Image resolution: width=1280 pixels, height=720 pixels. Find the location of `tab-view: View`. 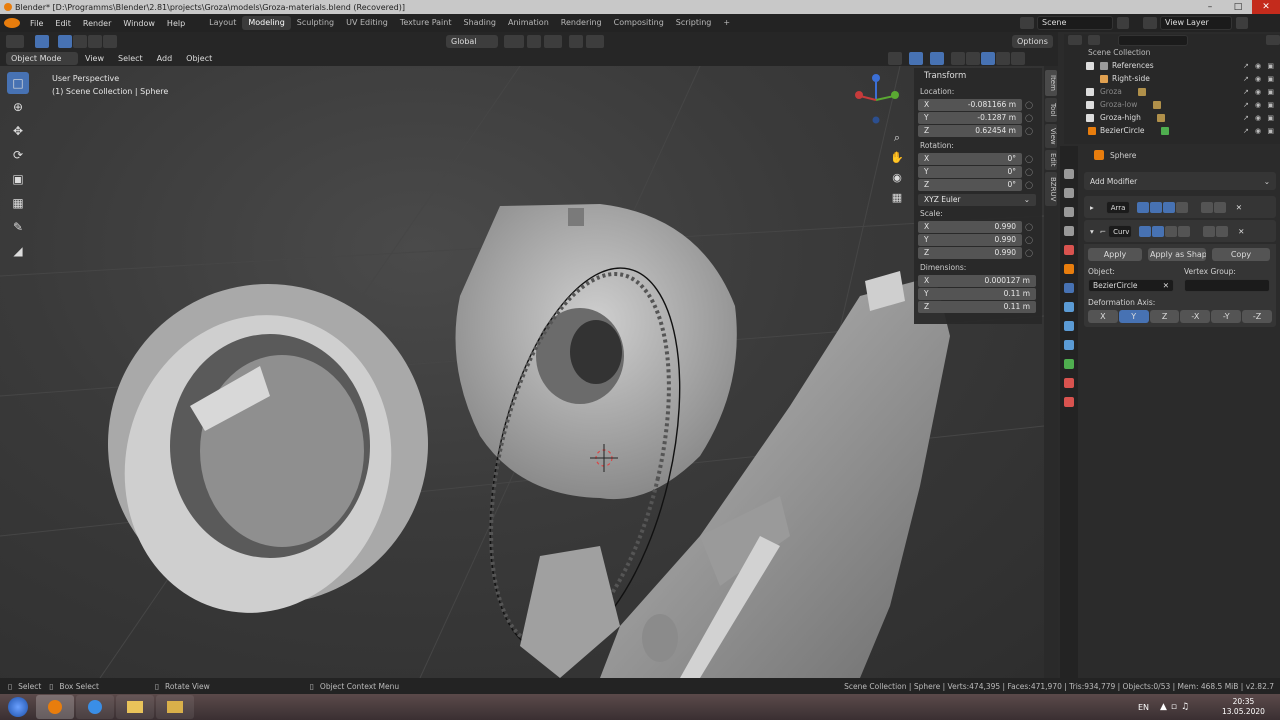

tab-view: View is located at coordinates (1051, 136).